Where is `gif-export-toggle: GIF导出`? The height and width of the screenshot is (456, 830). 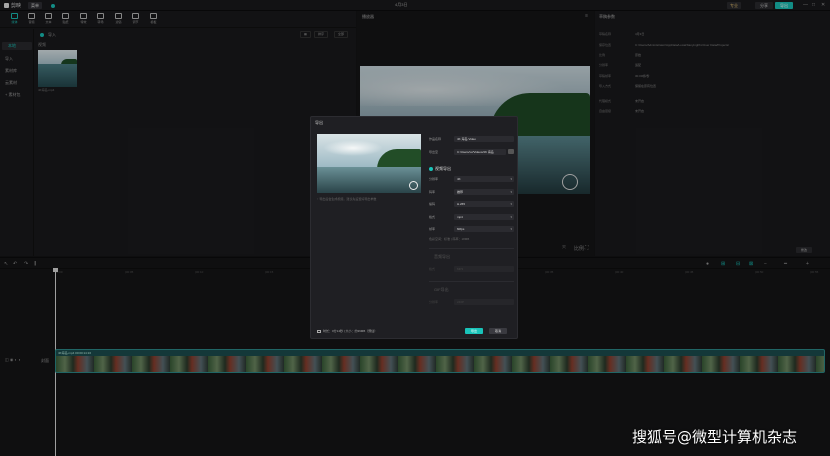 gif-export-toggle: GIF导出 is located at coordinates (441, 290).